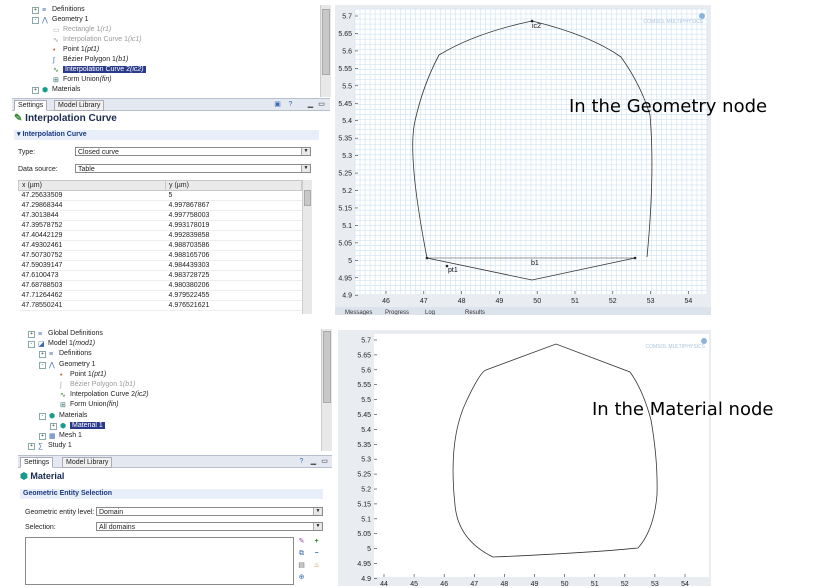 The image size is (826, 588). Describe the element at coordinates (209, 511) in the screenshot. I see `entity-level-select: Domain ▼` at that location.